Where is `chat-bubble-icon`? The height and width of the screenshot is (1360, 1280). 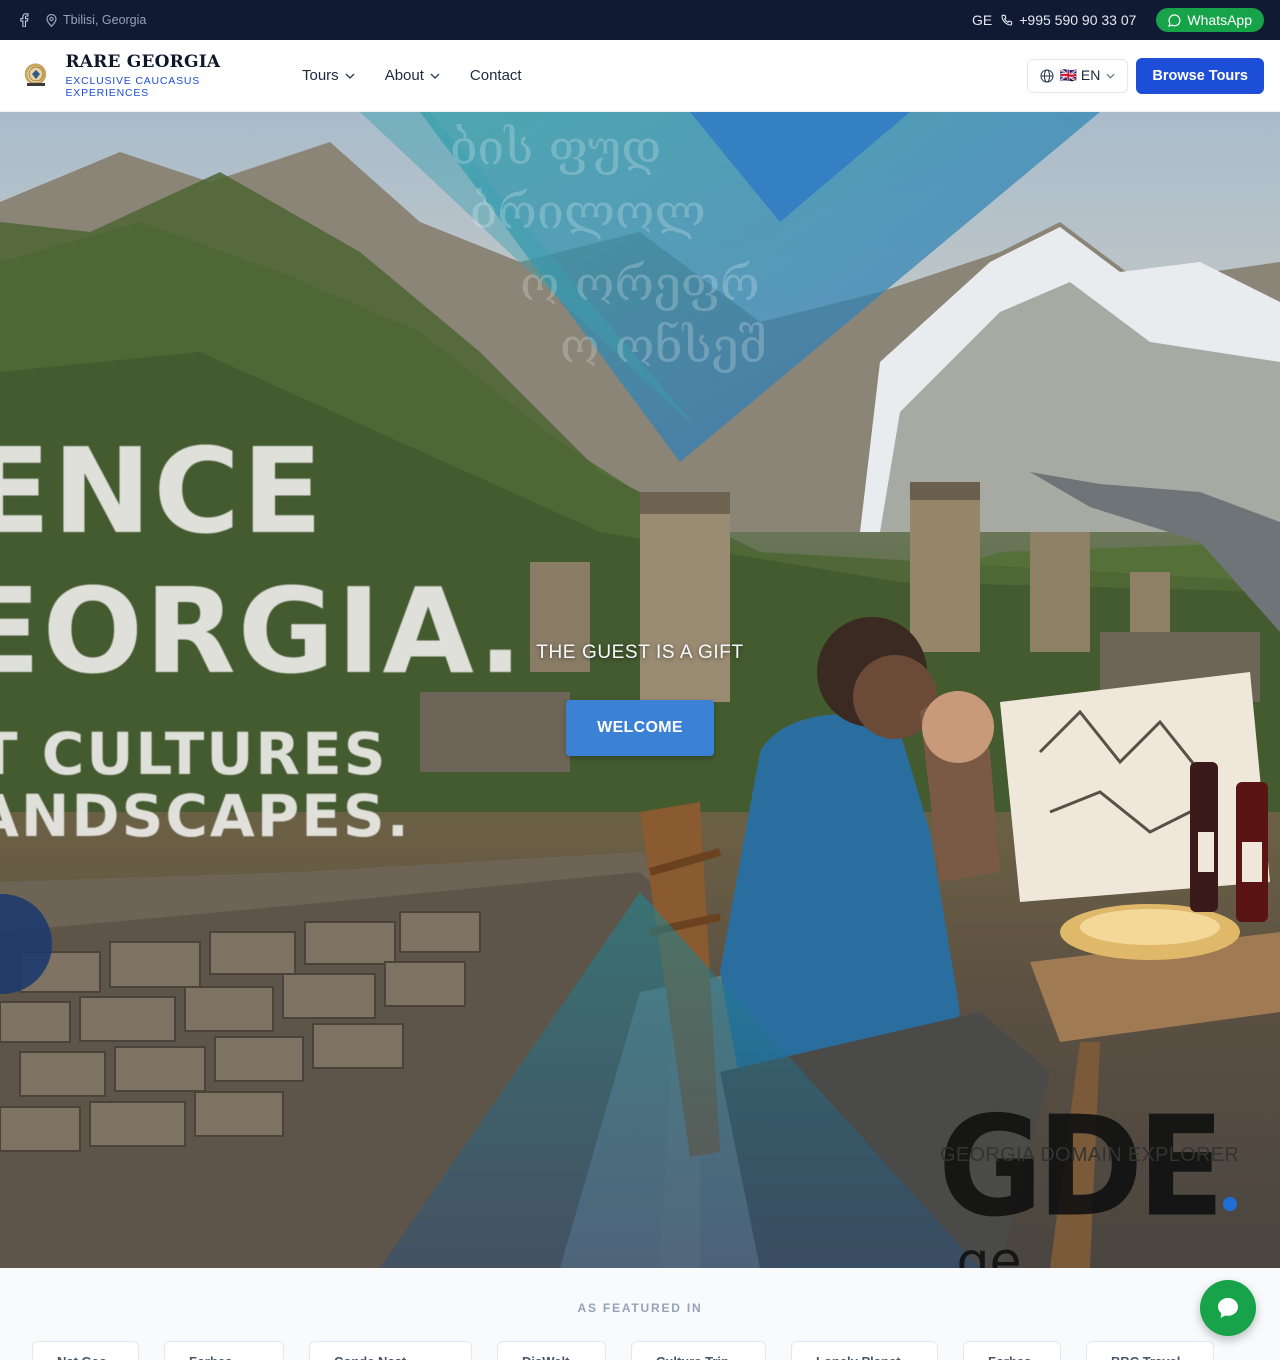 chat-bubble-icon is located at coordinates (1228, 1308).